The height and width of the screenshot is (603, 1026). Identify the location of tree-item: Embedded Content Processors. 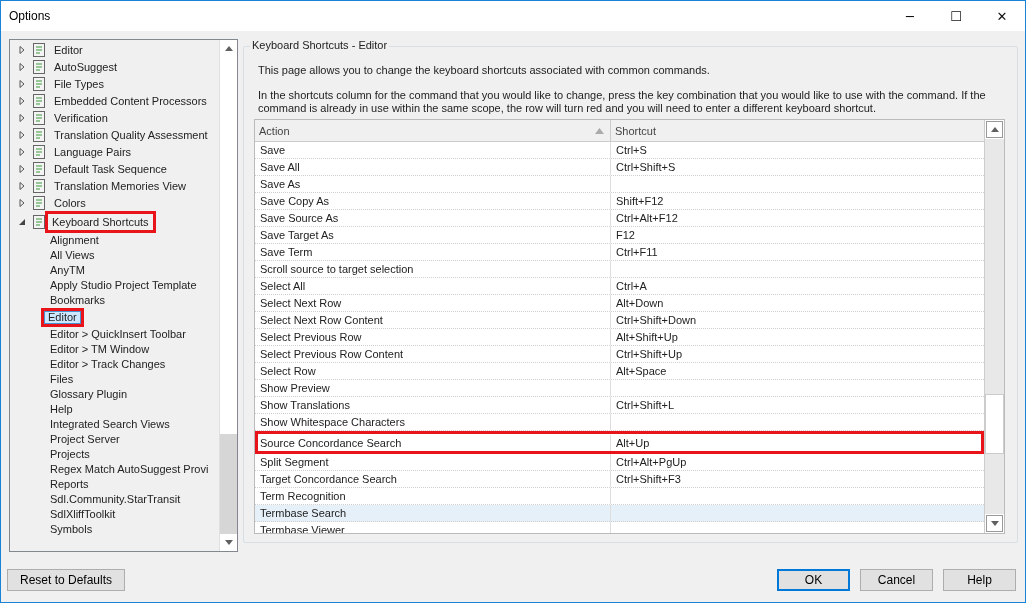
(130, 100).